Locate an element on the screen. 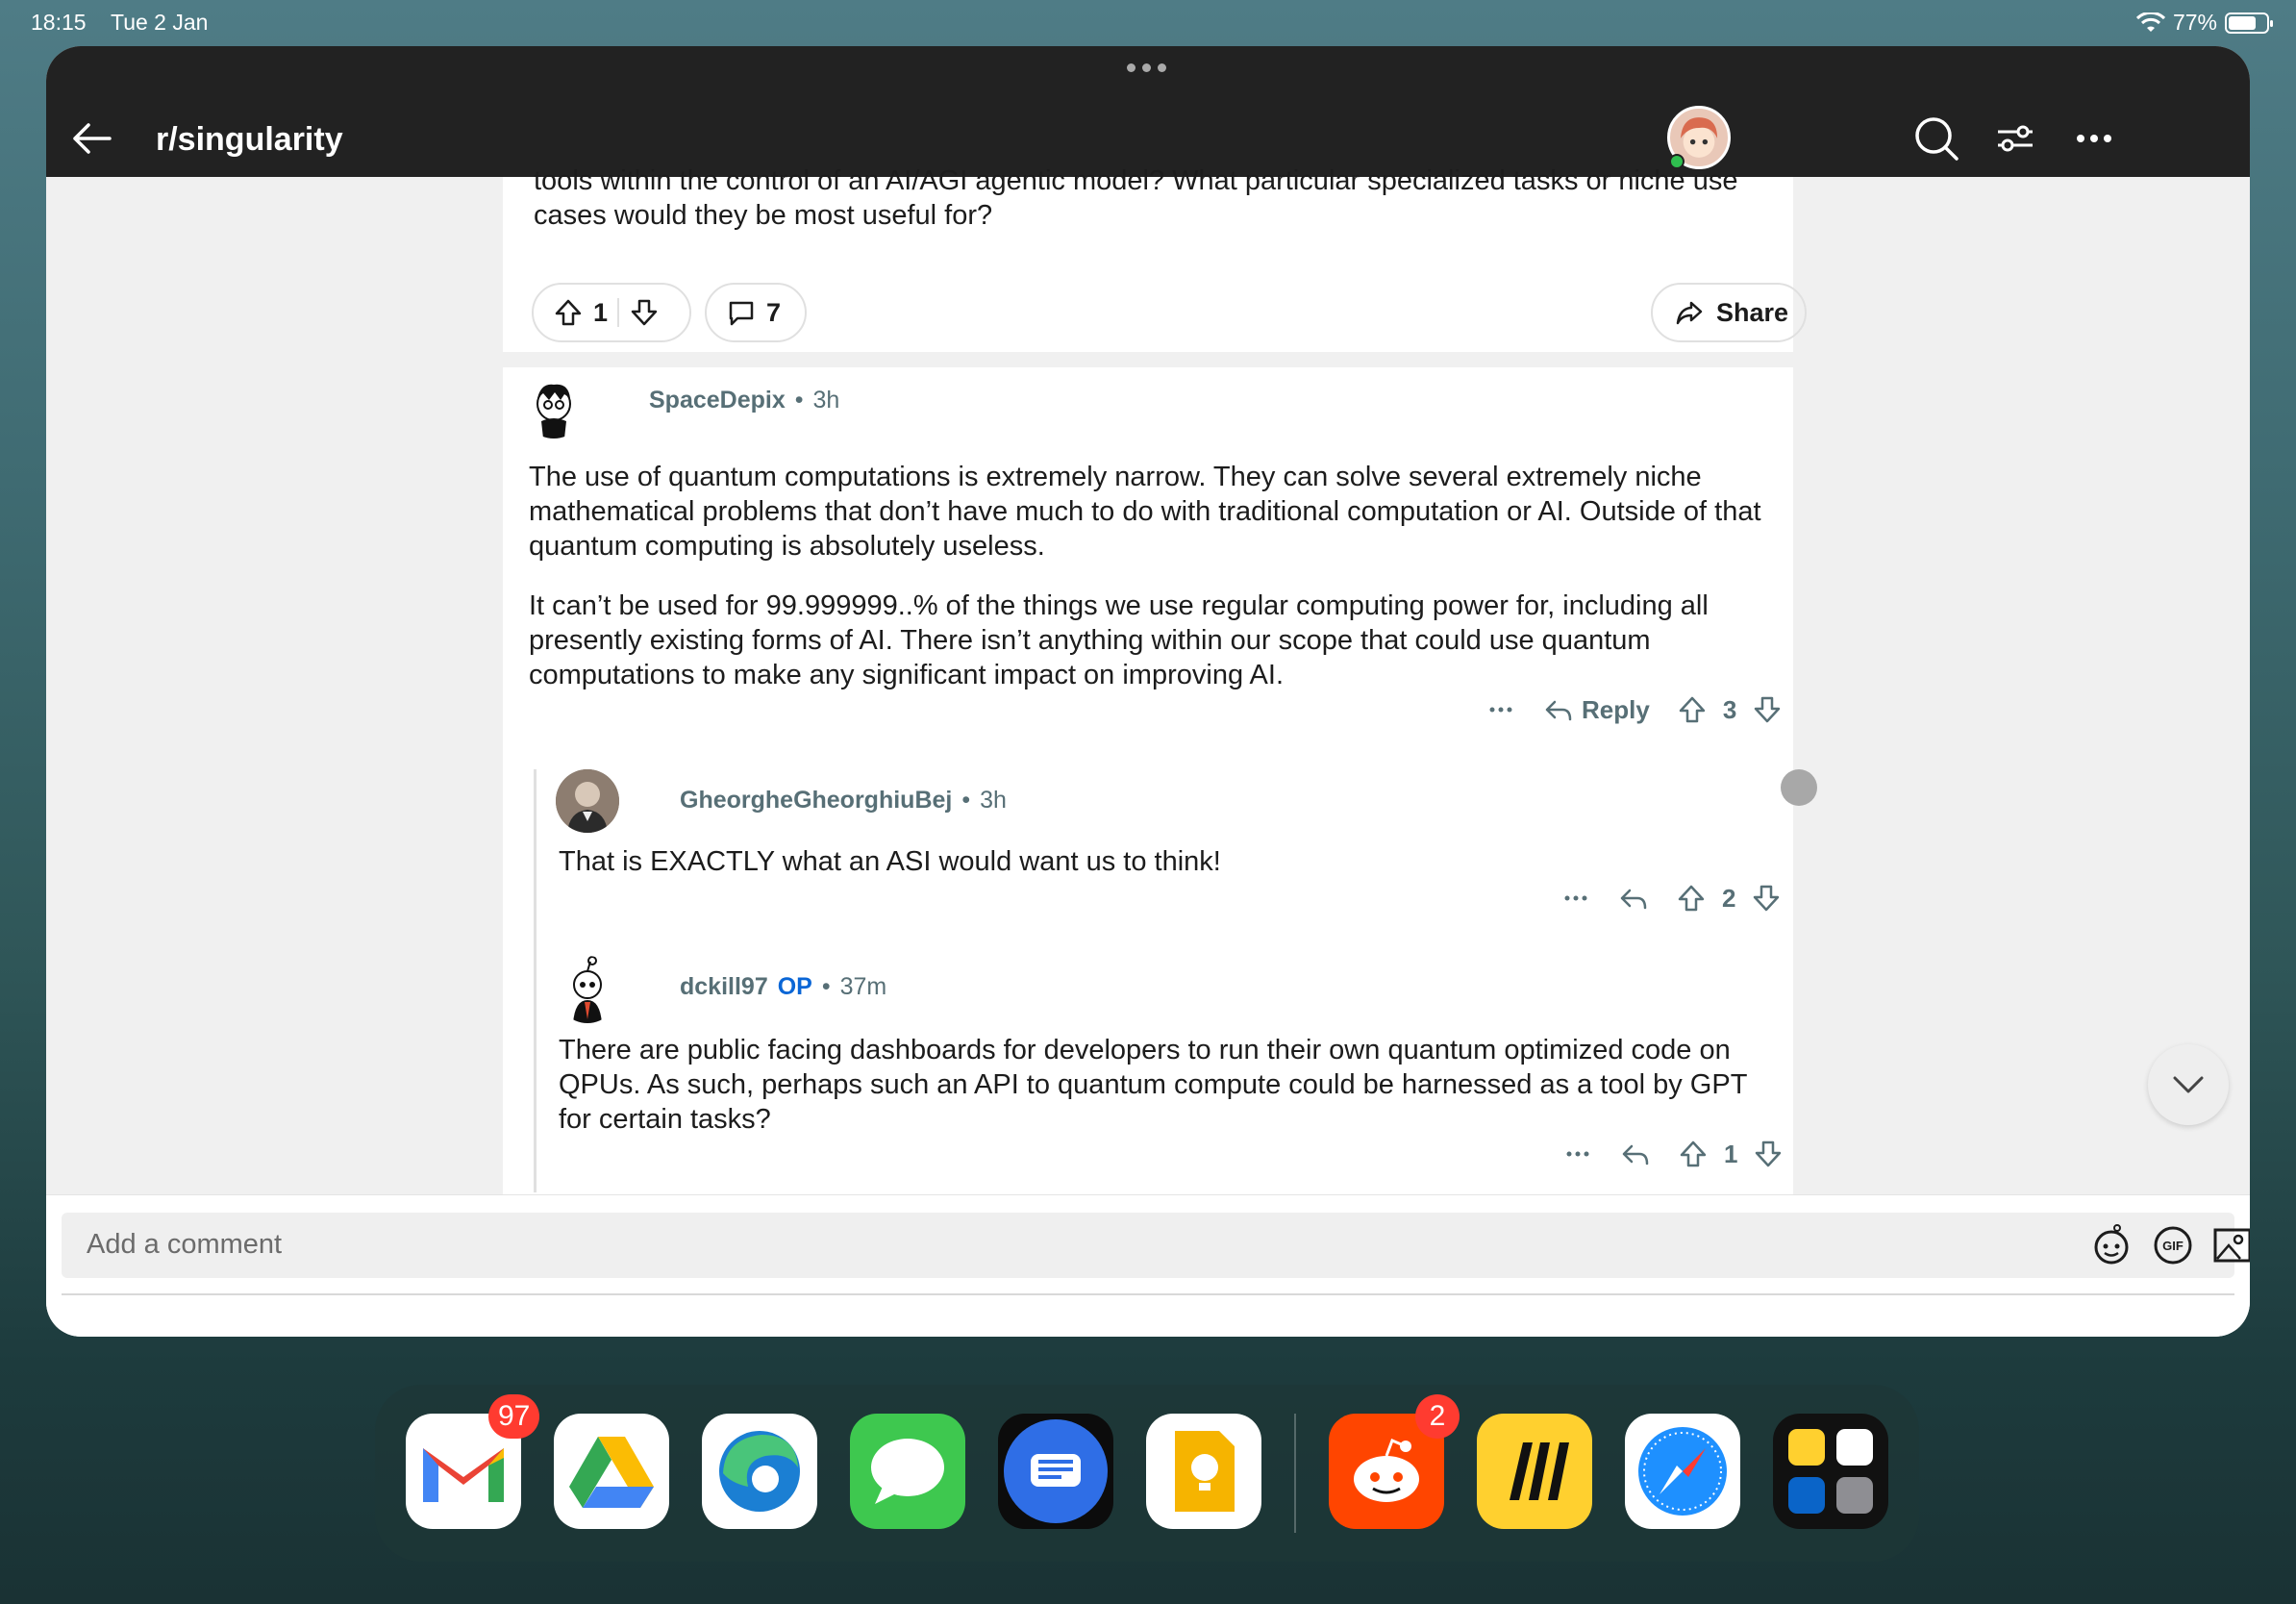 The height and width of the screenshot is (1604, 2296). comment-meta: dckill97 OP • 37m is located at coordinates (783, 987).